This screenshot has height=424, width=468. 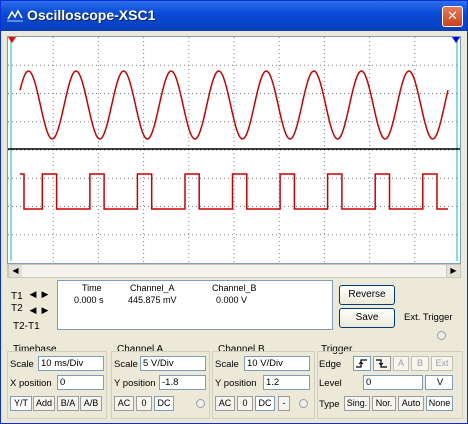 I want to click on close-button: ✕, so click(x=452, y=16).